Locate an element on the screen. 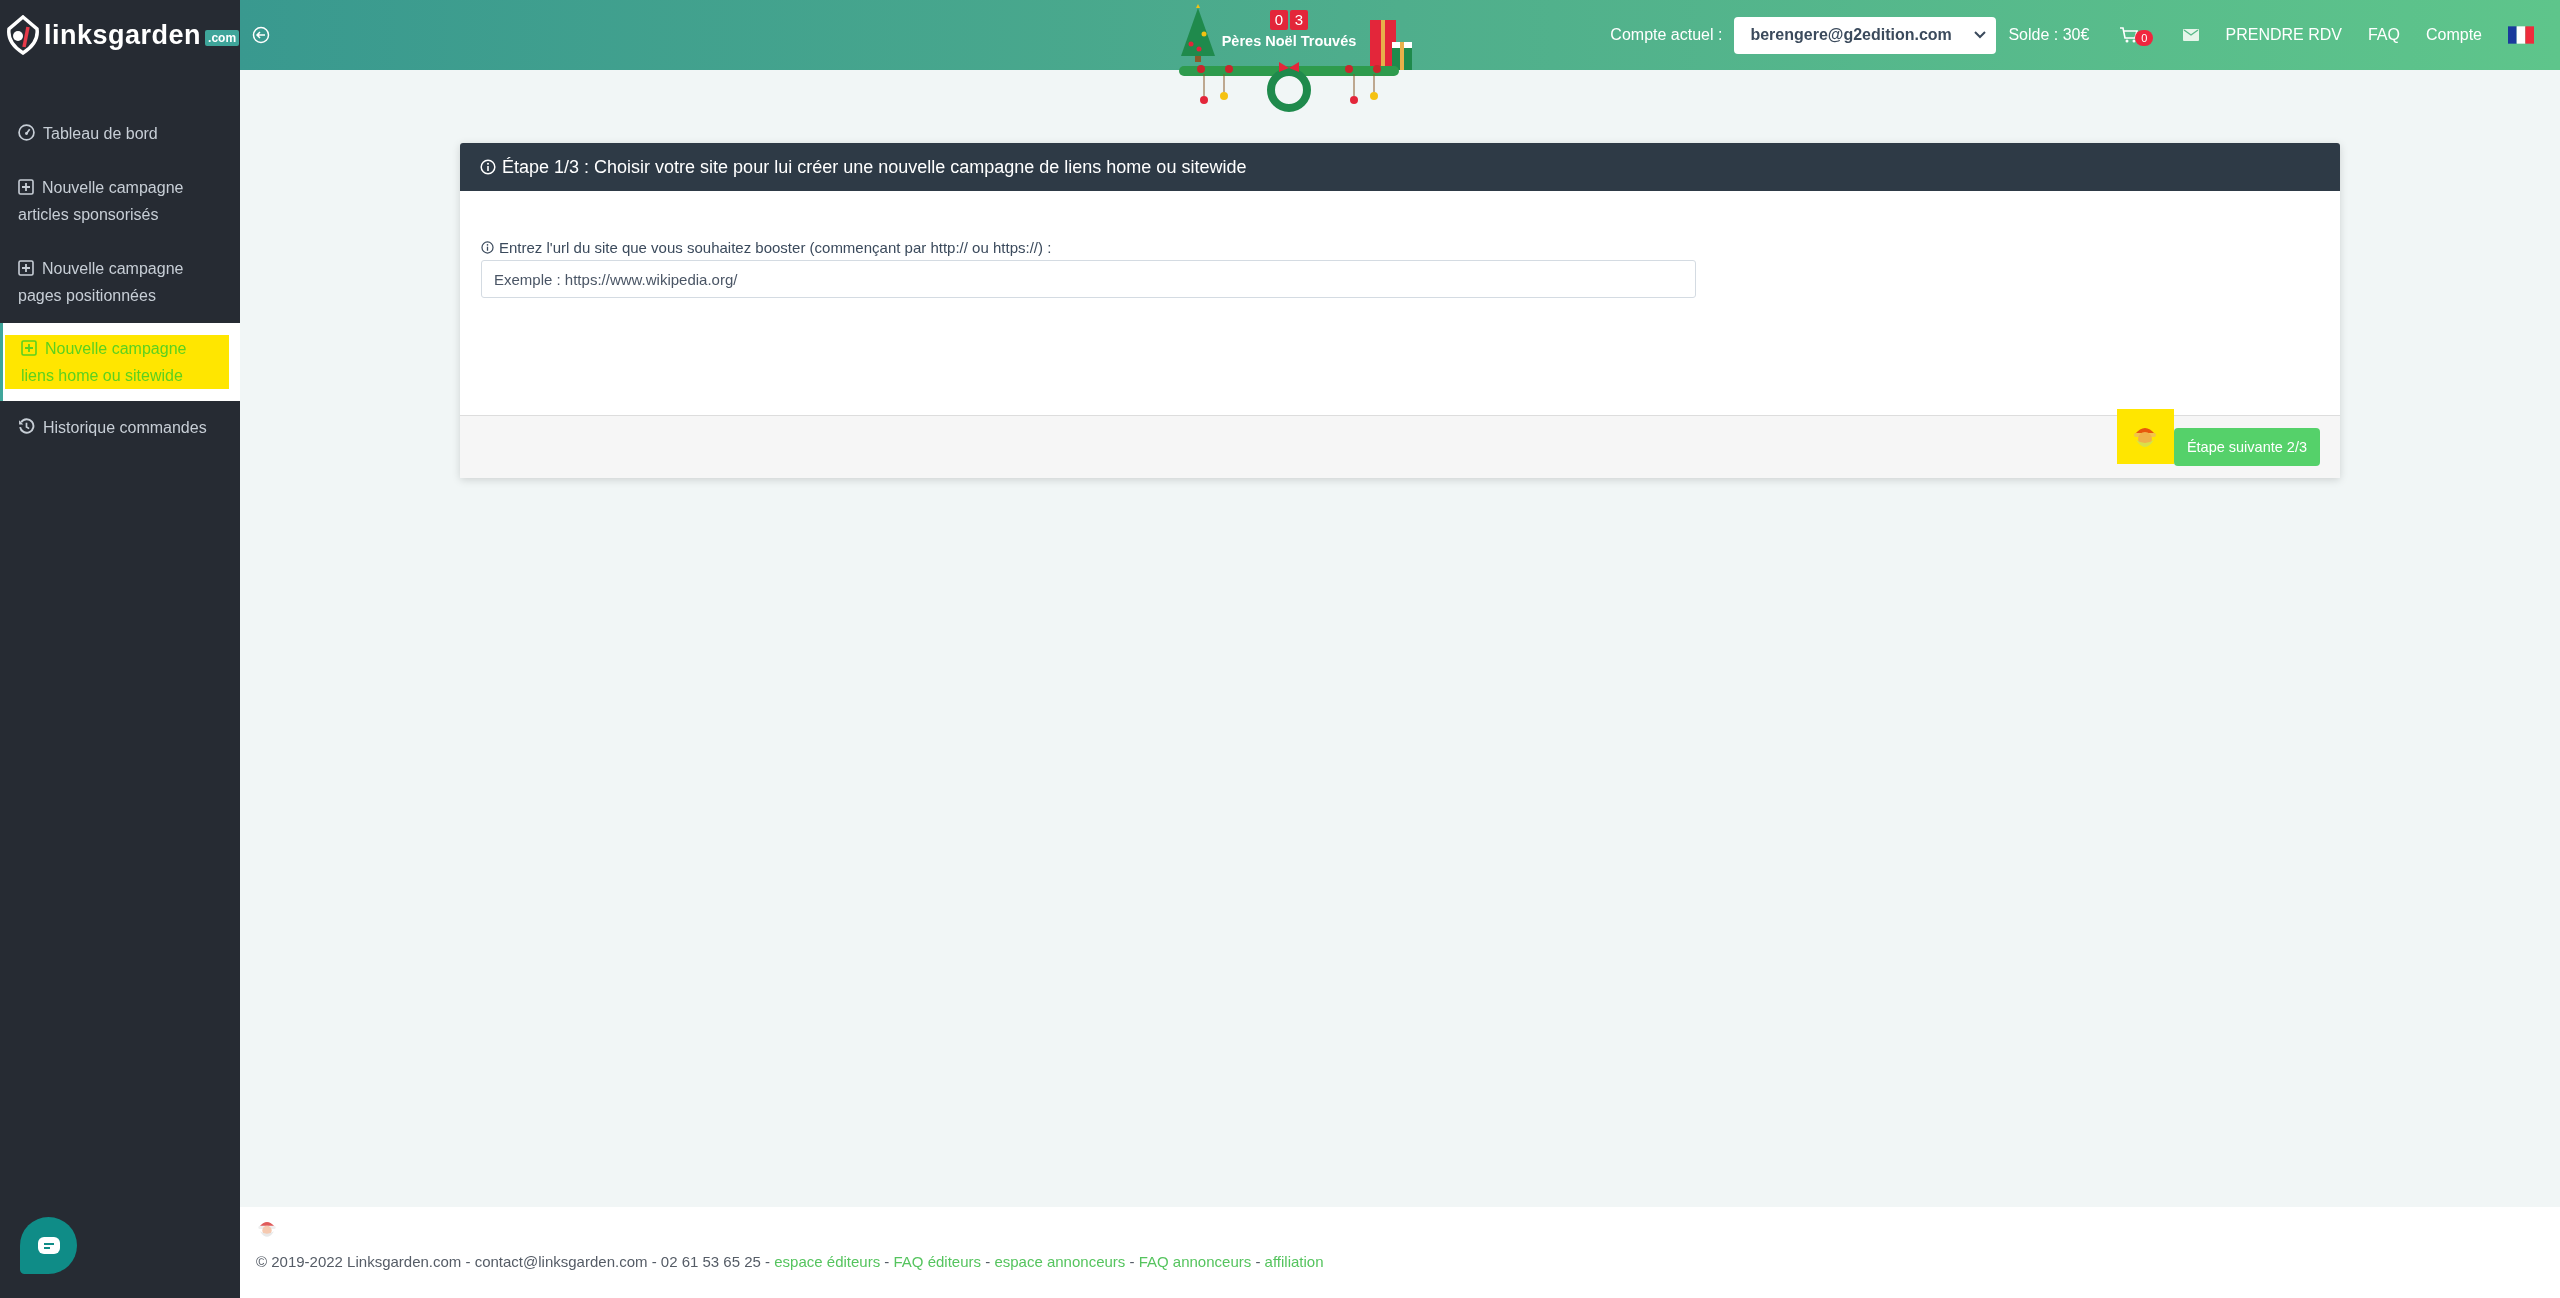 This screenshot has width=2560, height=1298. sidebar-item: Tableau de bord is located at coordinates (120, 134).